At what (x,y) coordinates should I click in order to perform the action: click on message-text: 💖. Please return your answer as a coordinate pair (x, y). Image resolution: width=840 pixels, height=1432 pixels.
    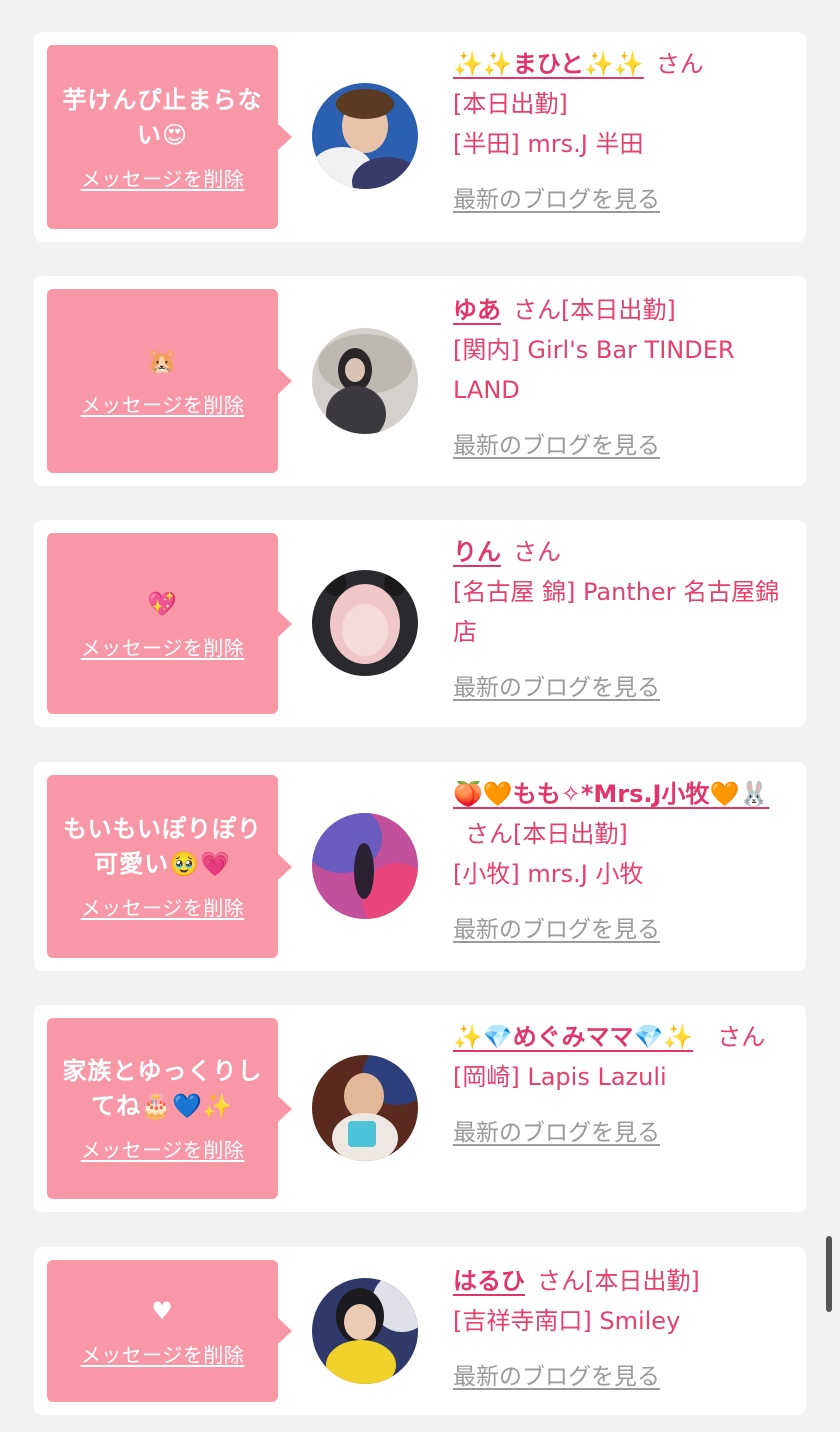
    Looking at the image, I should click on (162, 603).